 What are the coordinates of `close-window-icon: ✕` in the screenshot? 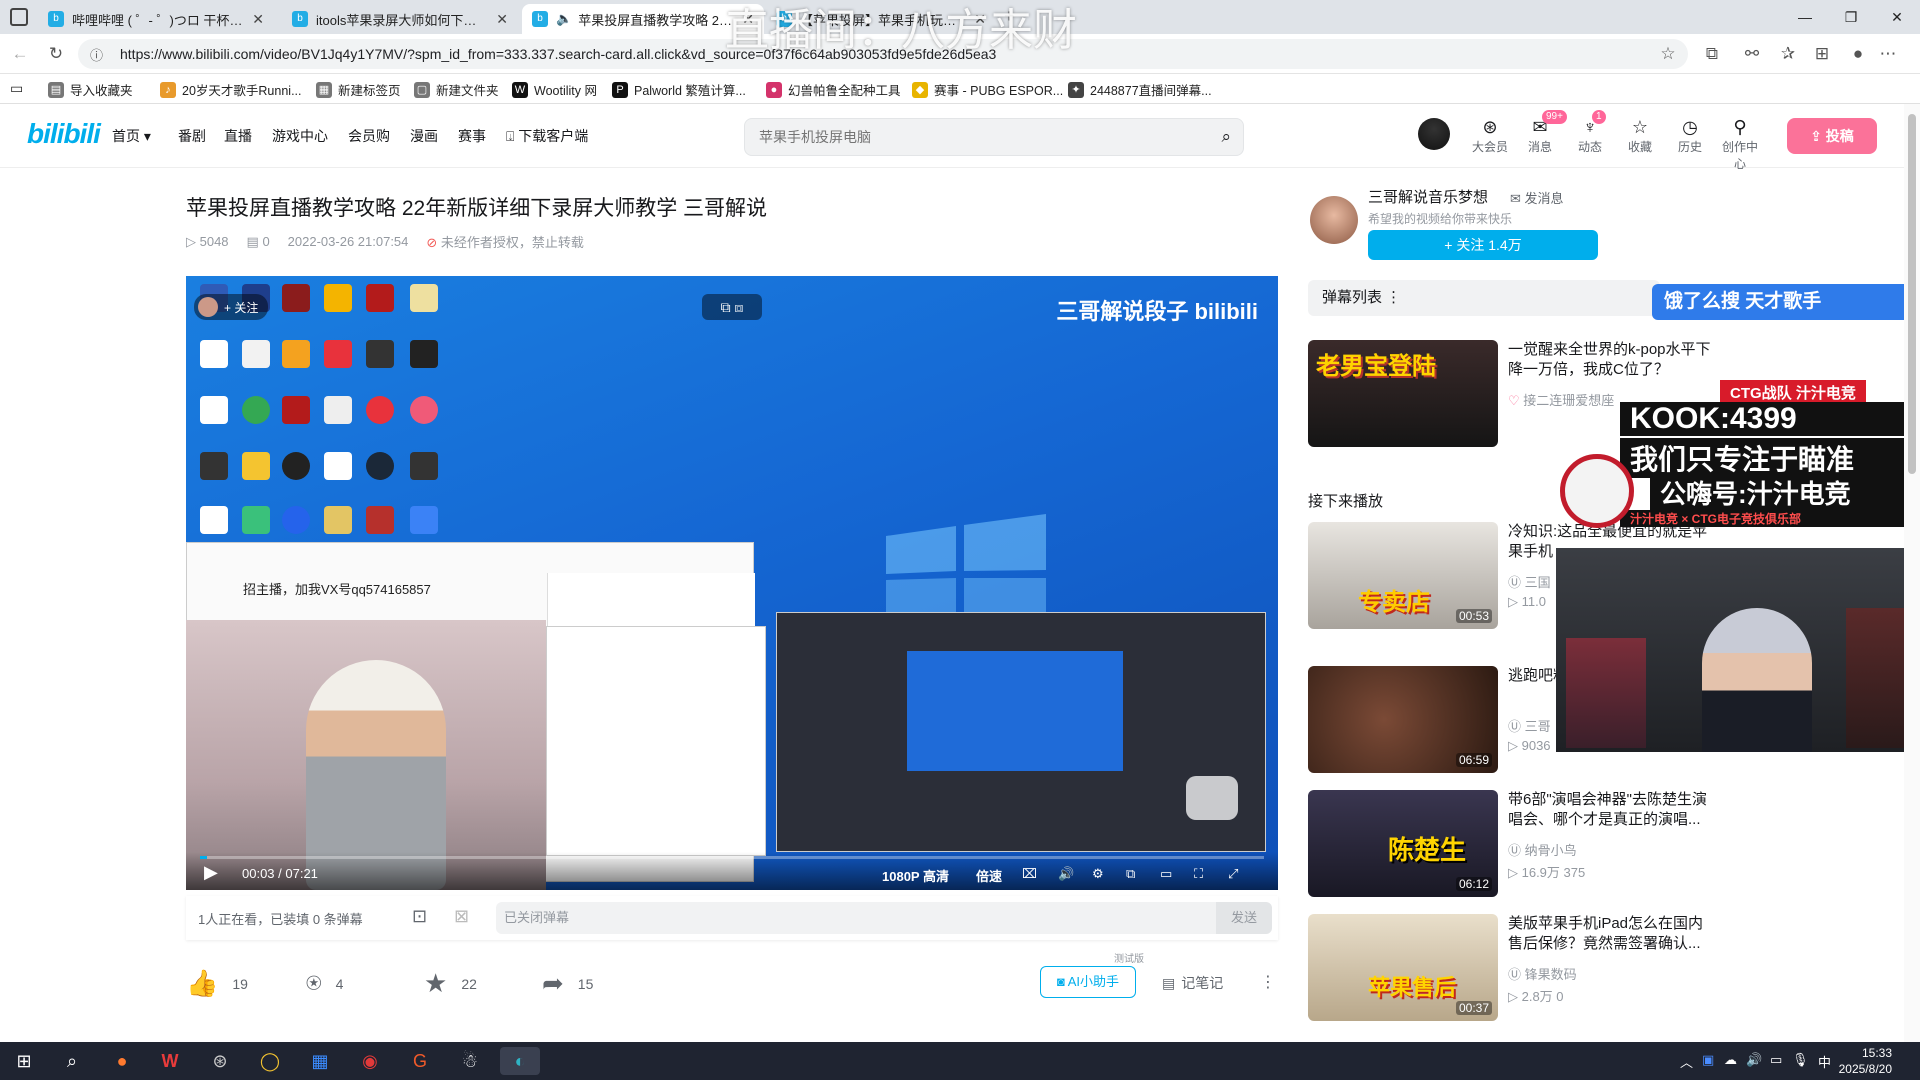 It's located at (1897, 17).